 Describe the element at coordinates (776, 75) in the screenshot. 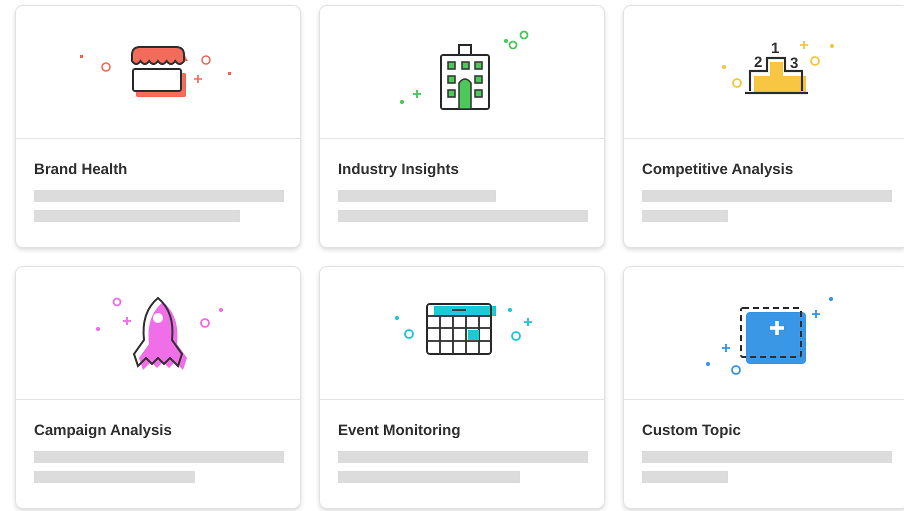

I see `podium-icon` at that location.